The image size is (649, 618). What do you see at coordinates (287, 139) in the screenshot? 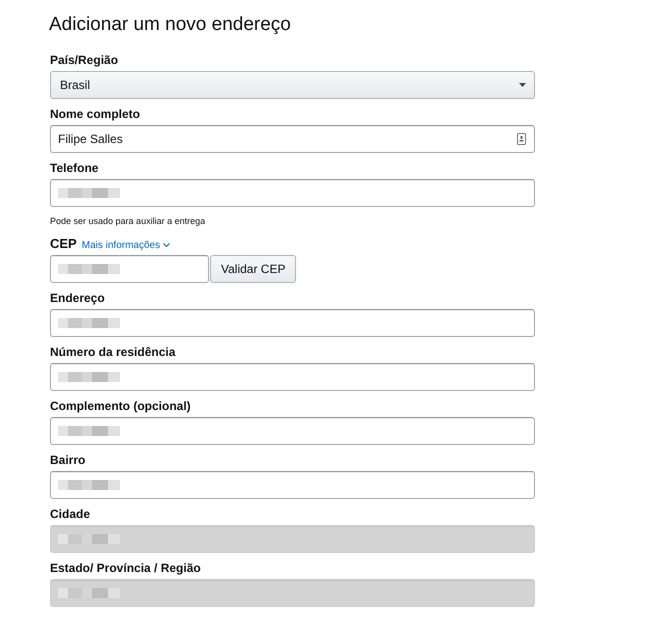
I see `input-value: Filipe Salles` at bounding box center [287, 139].